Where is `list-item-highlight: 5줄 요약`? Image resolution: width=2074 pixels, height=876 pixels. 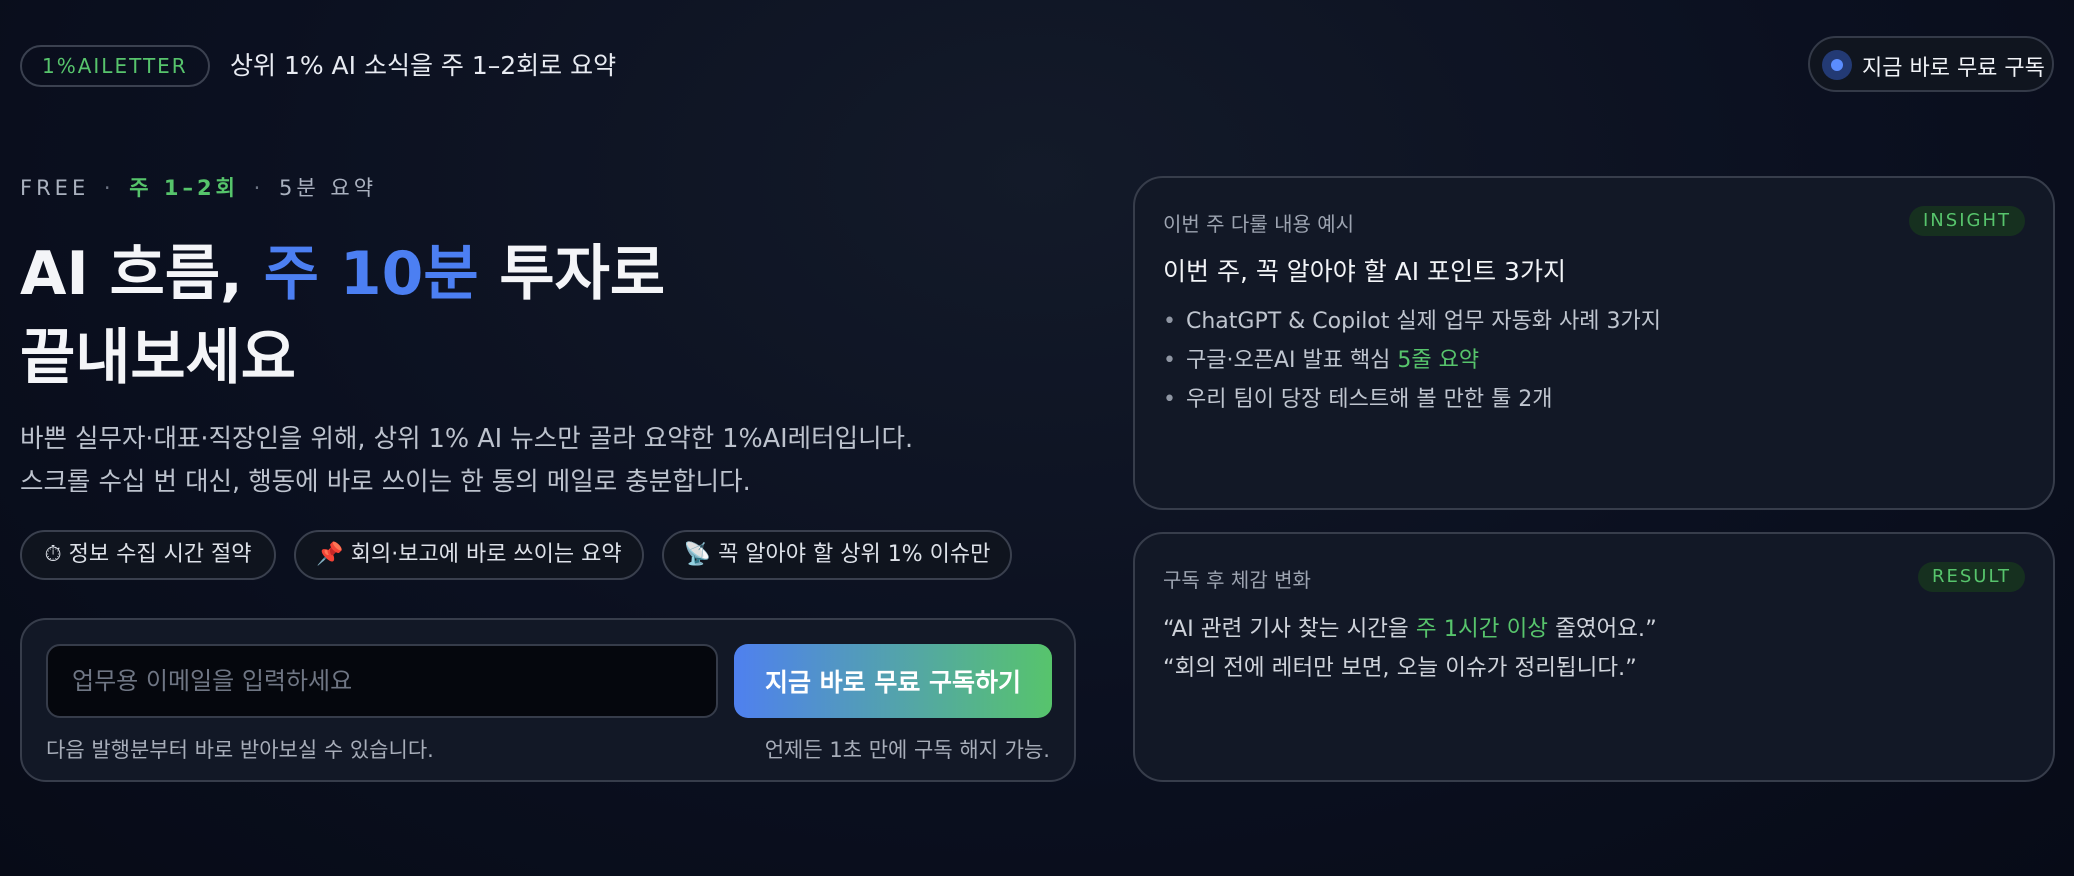
list-item-highlight: 5줄 요약 is located at coordinates (1438, 360).